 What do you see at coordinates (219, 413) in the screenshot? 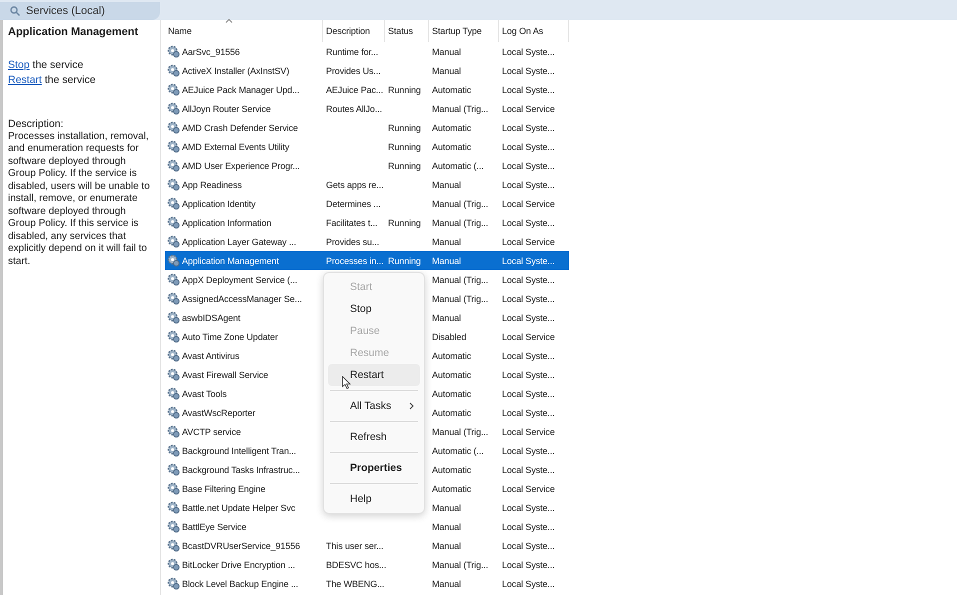
I see `table-cell: AvastWscReporter` at bounding box center [219, 413].